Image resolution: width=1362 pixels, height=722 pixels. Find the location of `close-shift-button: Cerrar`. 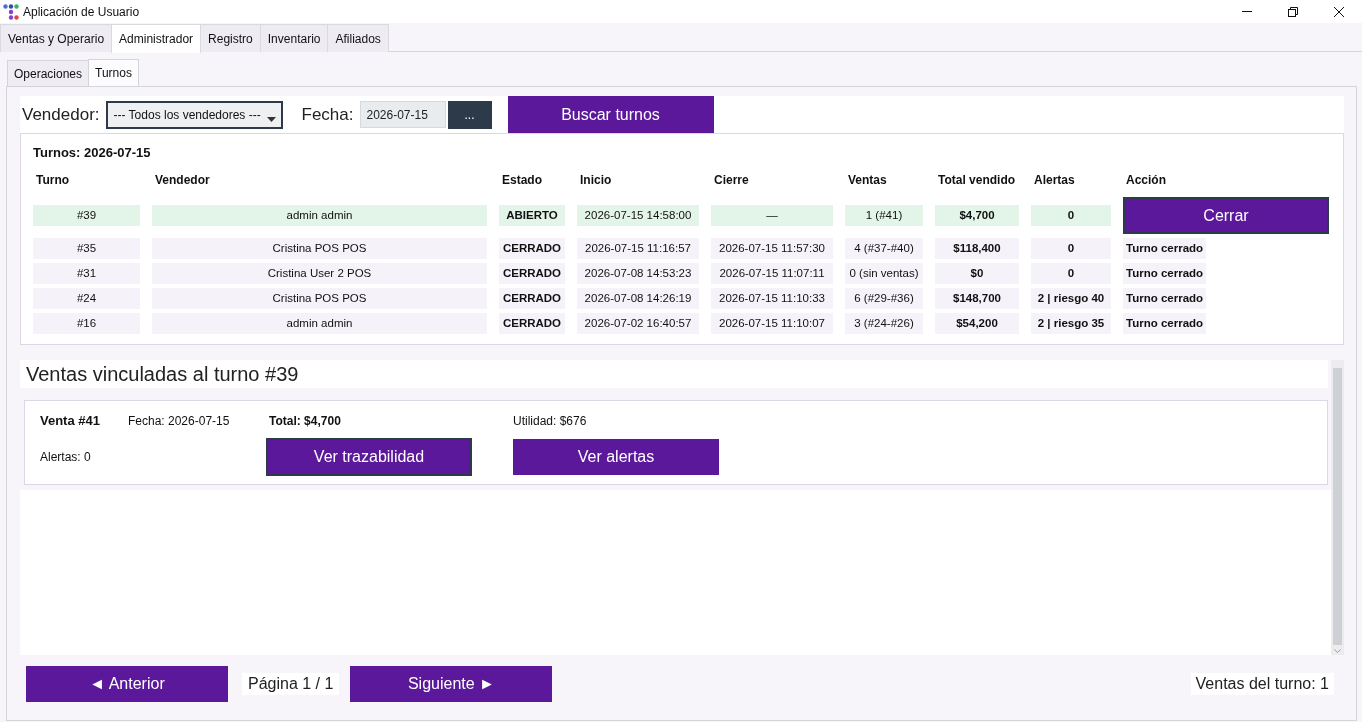

close-shift-button: Cerrar is located at coordinates (1226, 215).